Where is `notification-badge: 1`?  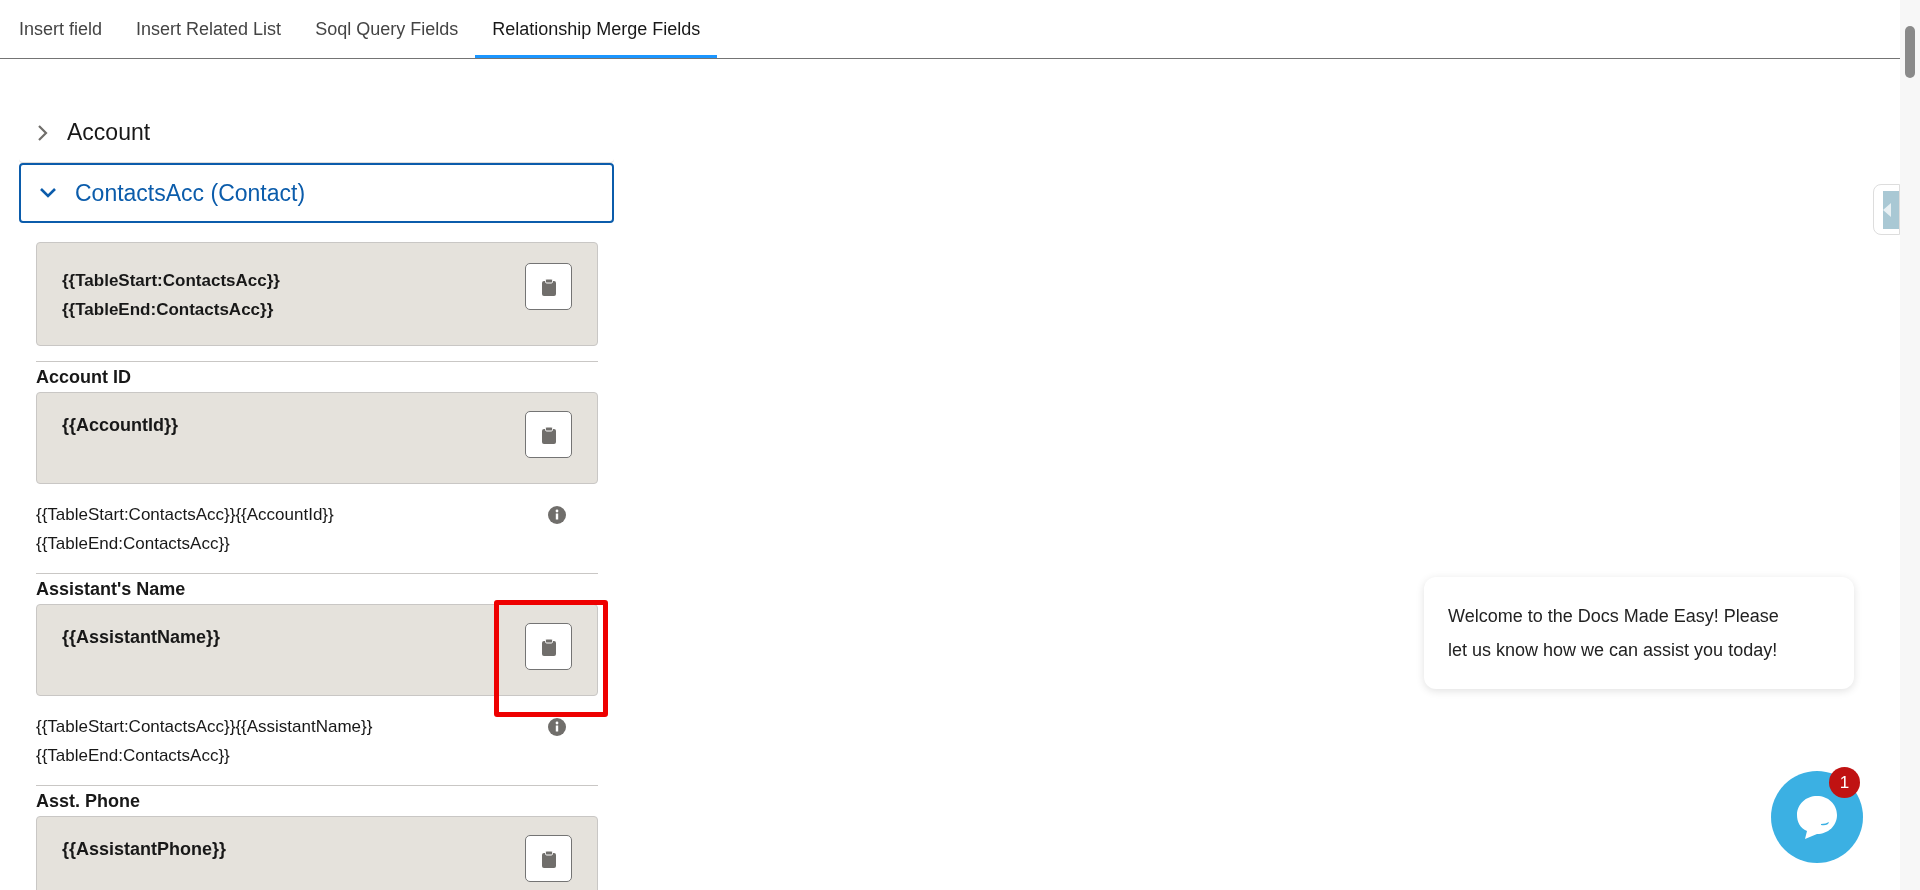
notification-badge: 1 is located at coordinates (1844, 782).